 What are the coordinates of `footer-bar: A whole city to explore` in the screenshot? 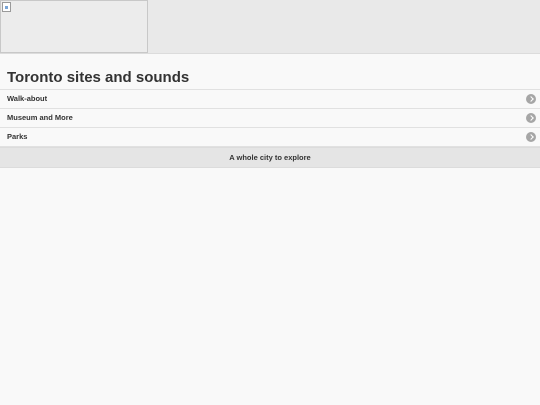 It's located at (270, 157).